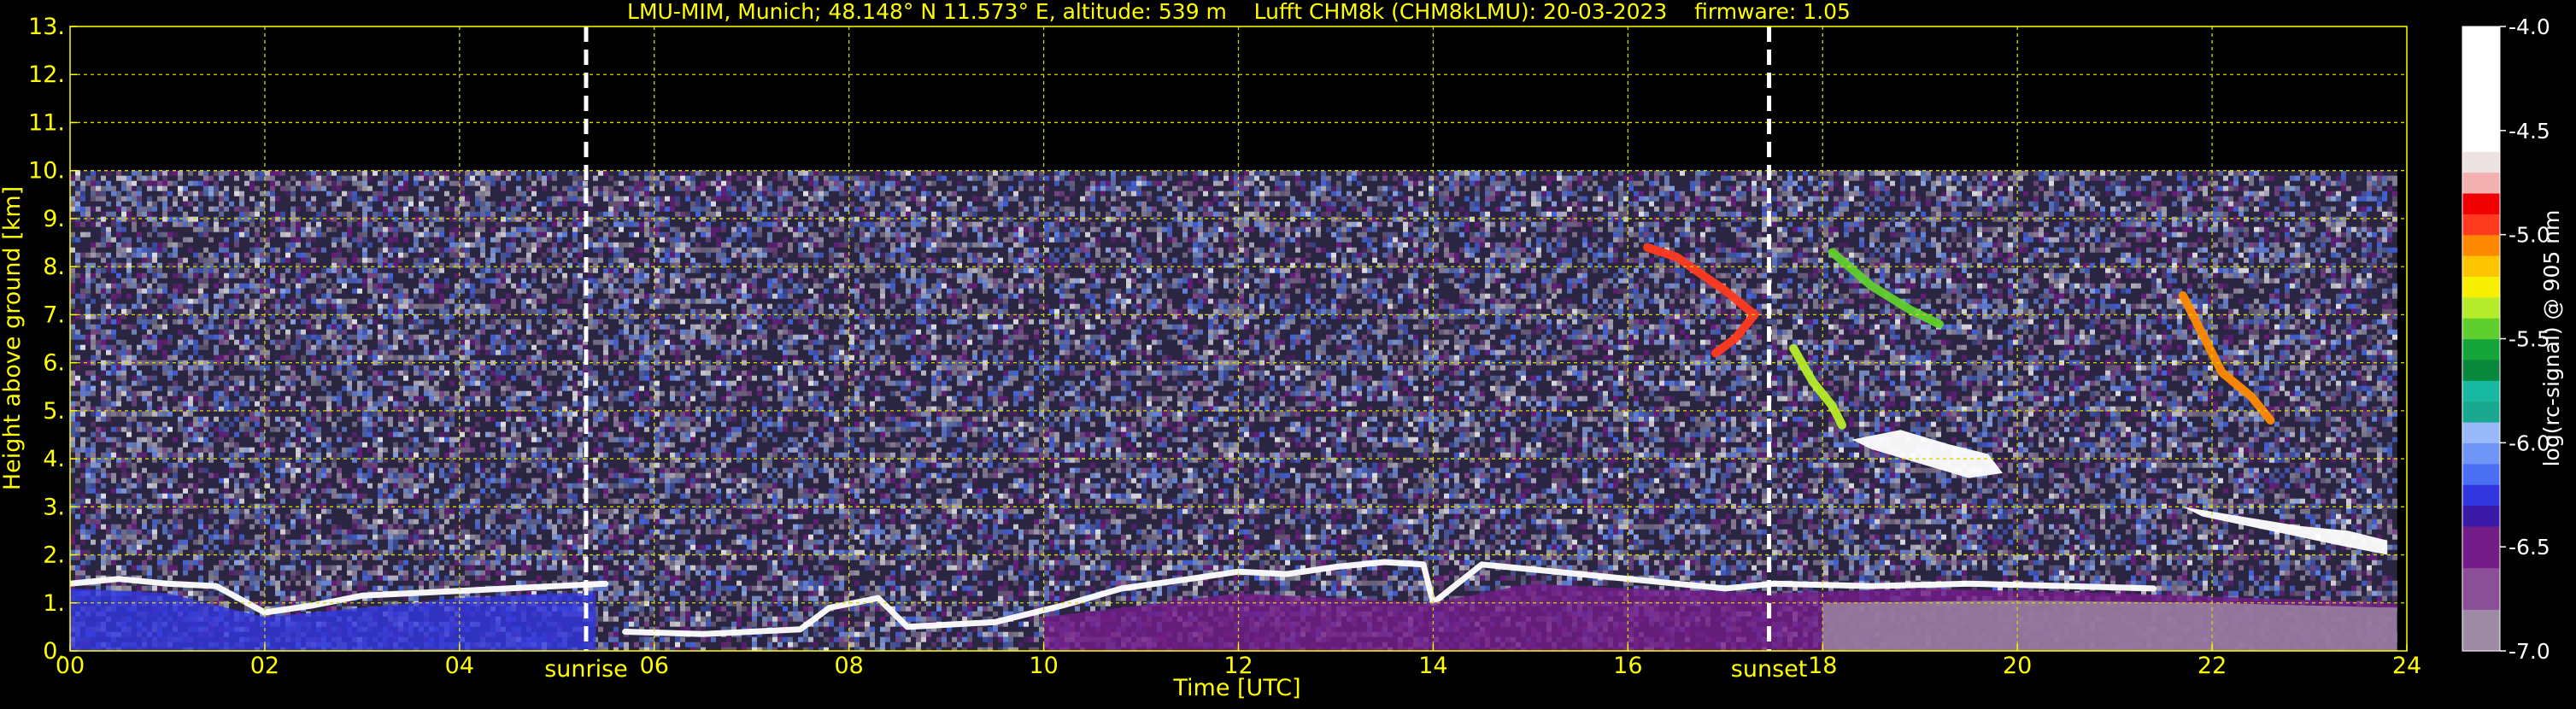  I want to click on x-tick-label: 20, so click(2017, 666).